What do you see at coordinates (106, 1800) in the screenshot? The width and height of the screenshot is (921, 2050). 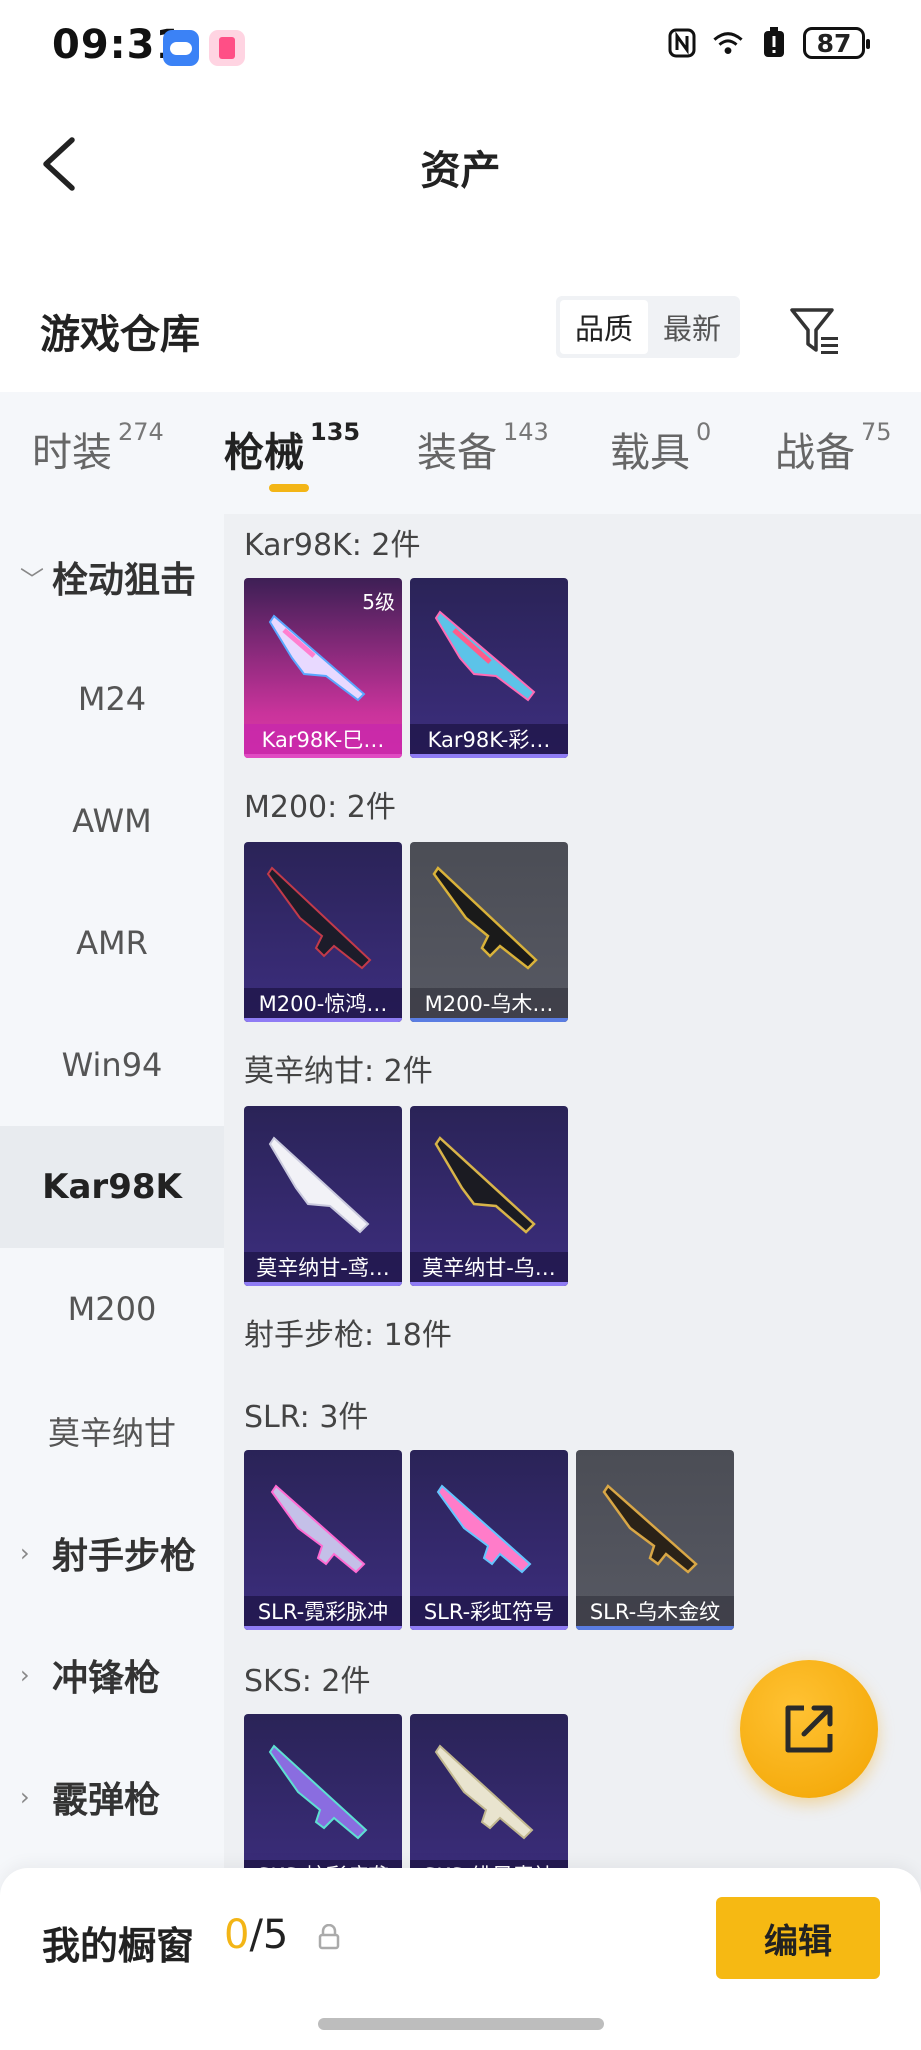 I see `sidebar-item-label: 霰弹枪` at bounding box center [106, 1800].